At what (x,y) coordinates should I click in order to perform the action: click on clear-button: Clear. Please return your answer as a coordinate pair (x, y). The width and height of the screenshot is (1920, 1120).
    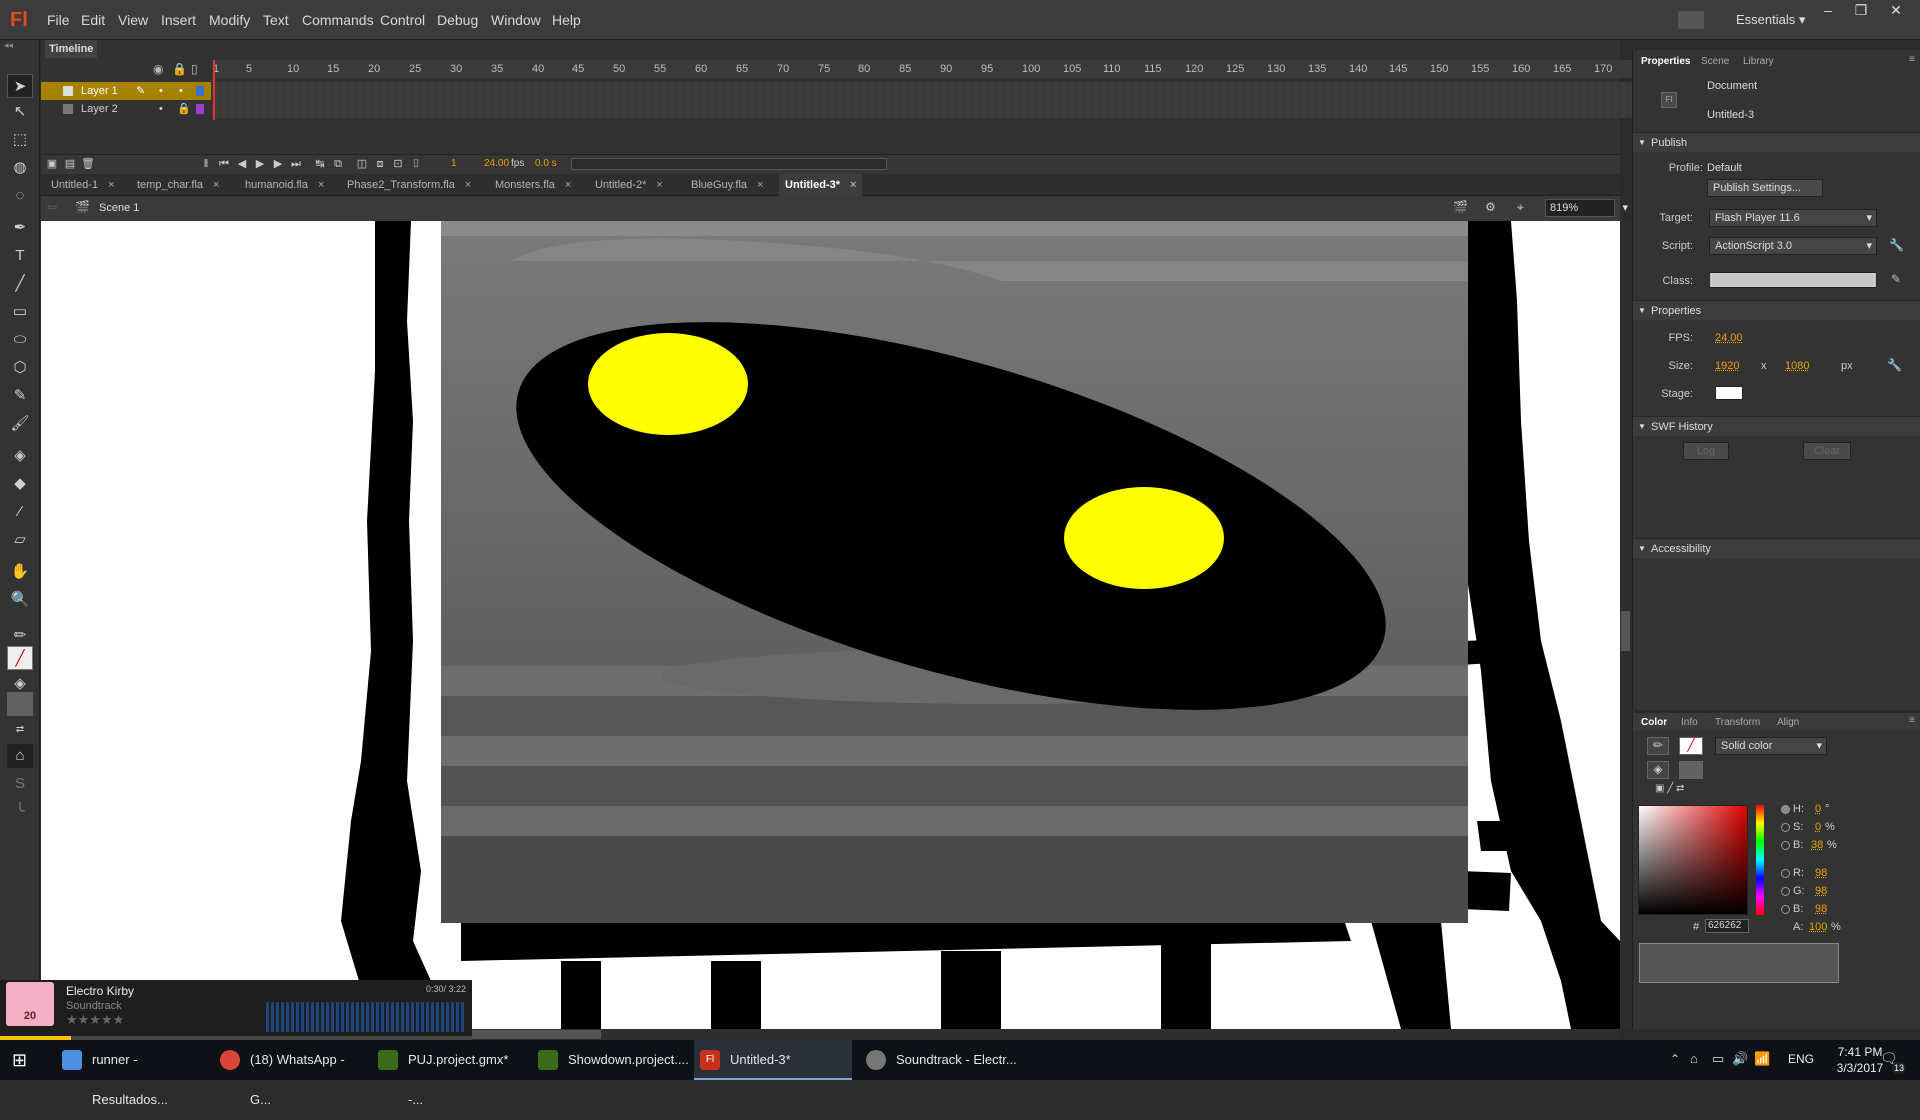
    Looking at the image, I should click on (1827, 451).